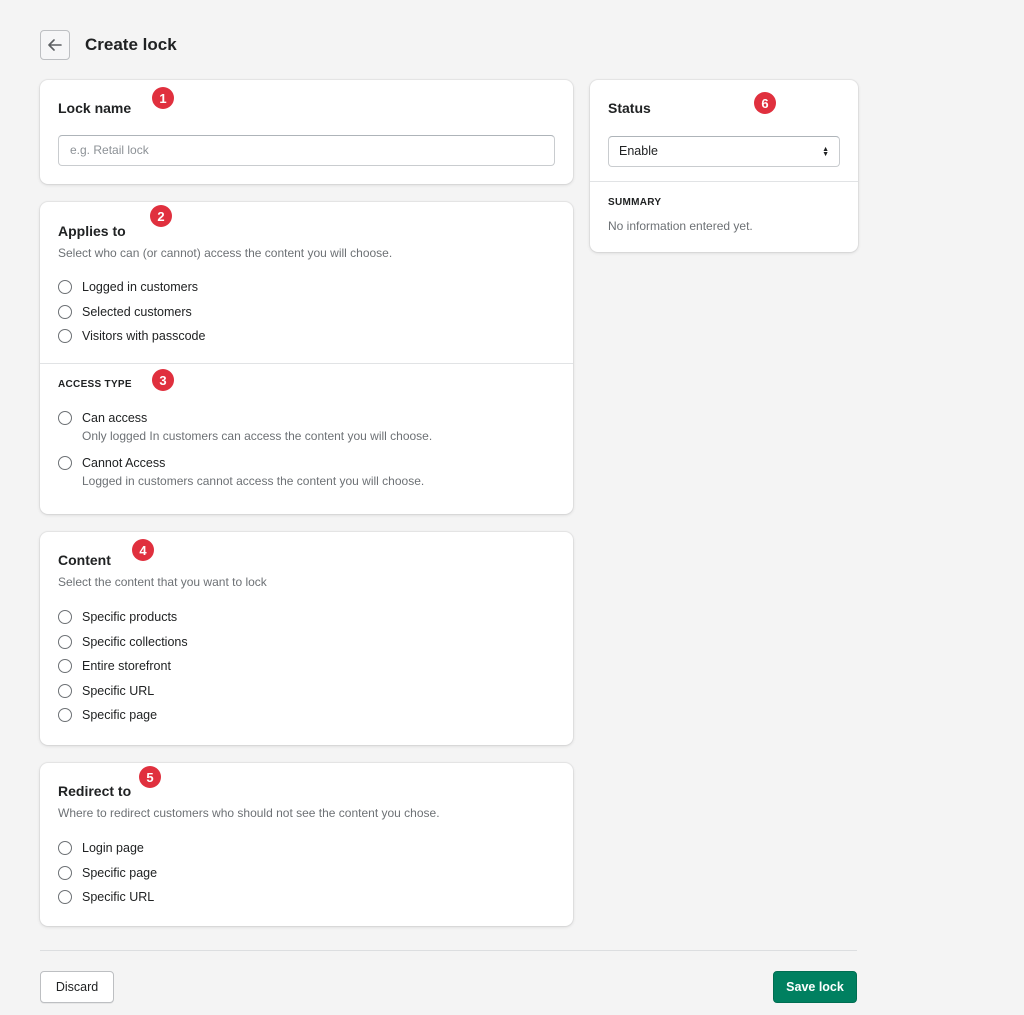 The height and width of the screenshot is (1015, 1024). Describe the element at coordinates (150, 777) in the screenshot. I see `step-badge-5: 5` at that location.